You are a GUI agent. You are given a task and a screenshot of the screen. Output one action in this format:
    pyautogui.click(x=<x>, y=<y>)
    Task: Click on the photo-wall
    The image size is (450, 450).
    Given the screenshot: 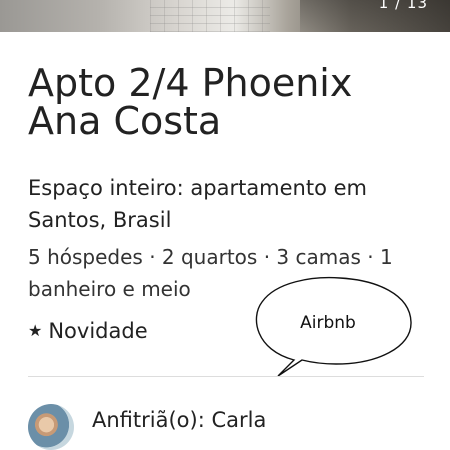 What is the action you would take?
    pyautogui.click(x=210, y=16)
    